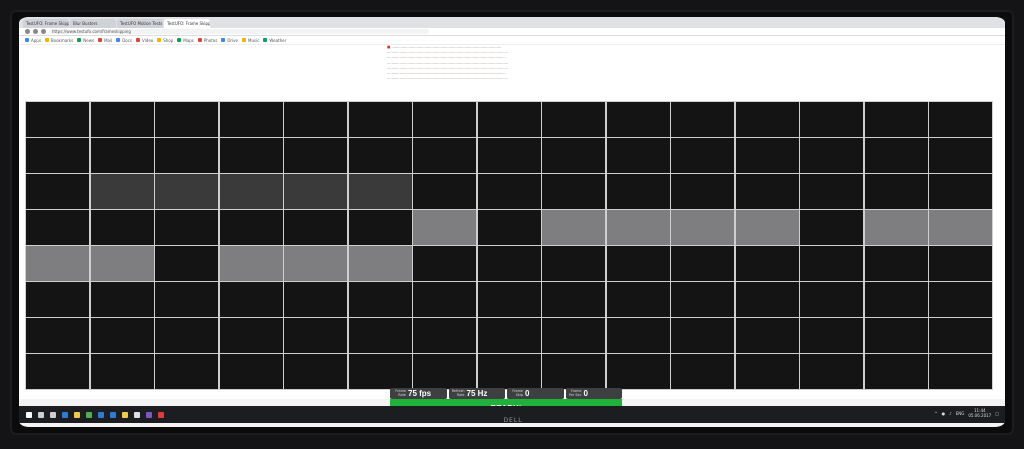 This screenshot has width=1024, height=449. Describe the element at coordinates (250, 40) in the screenshot. I see `bookmark-item: Music` at that location.